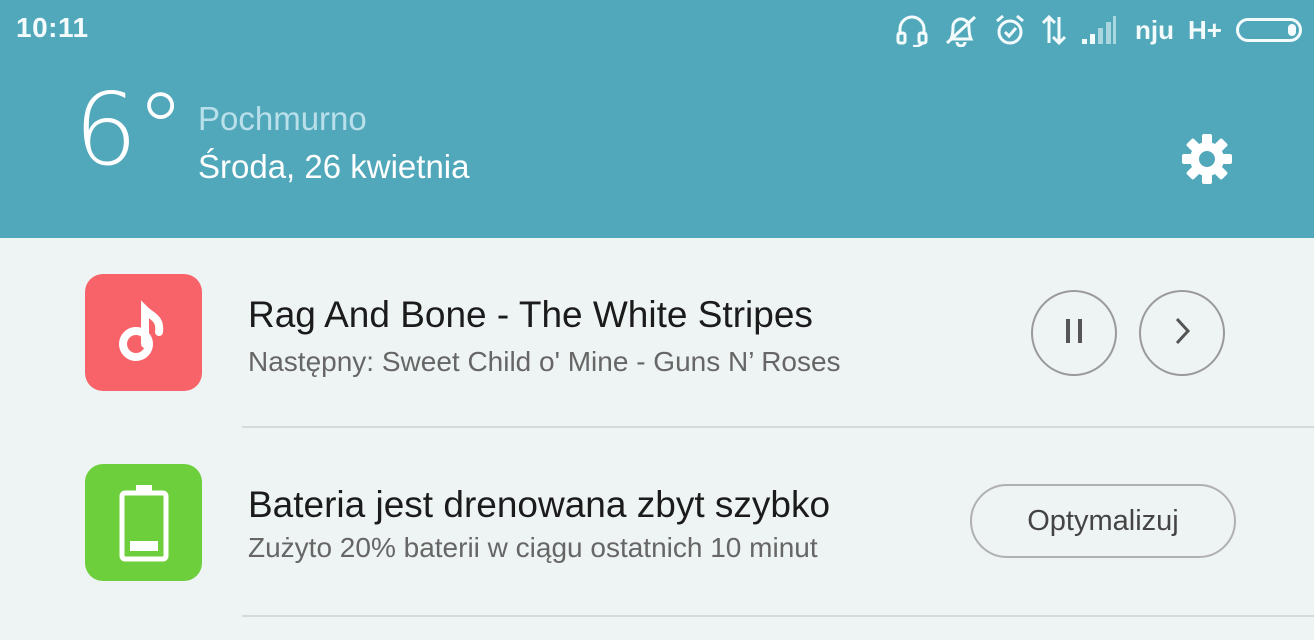 This screenshot has height=640, width=1314. What do you see at coordinates (1054, 30) in the screenshot?
I see `data-transfer-icon` at bounding box center [1054, 30].